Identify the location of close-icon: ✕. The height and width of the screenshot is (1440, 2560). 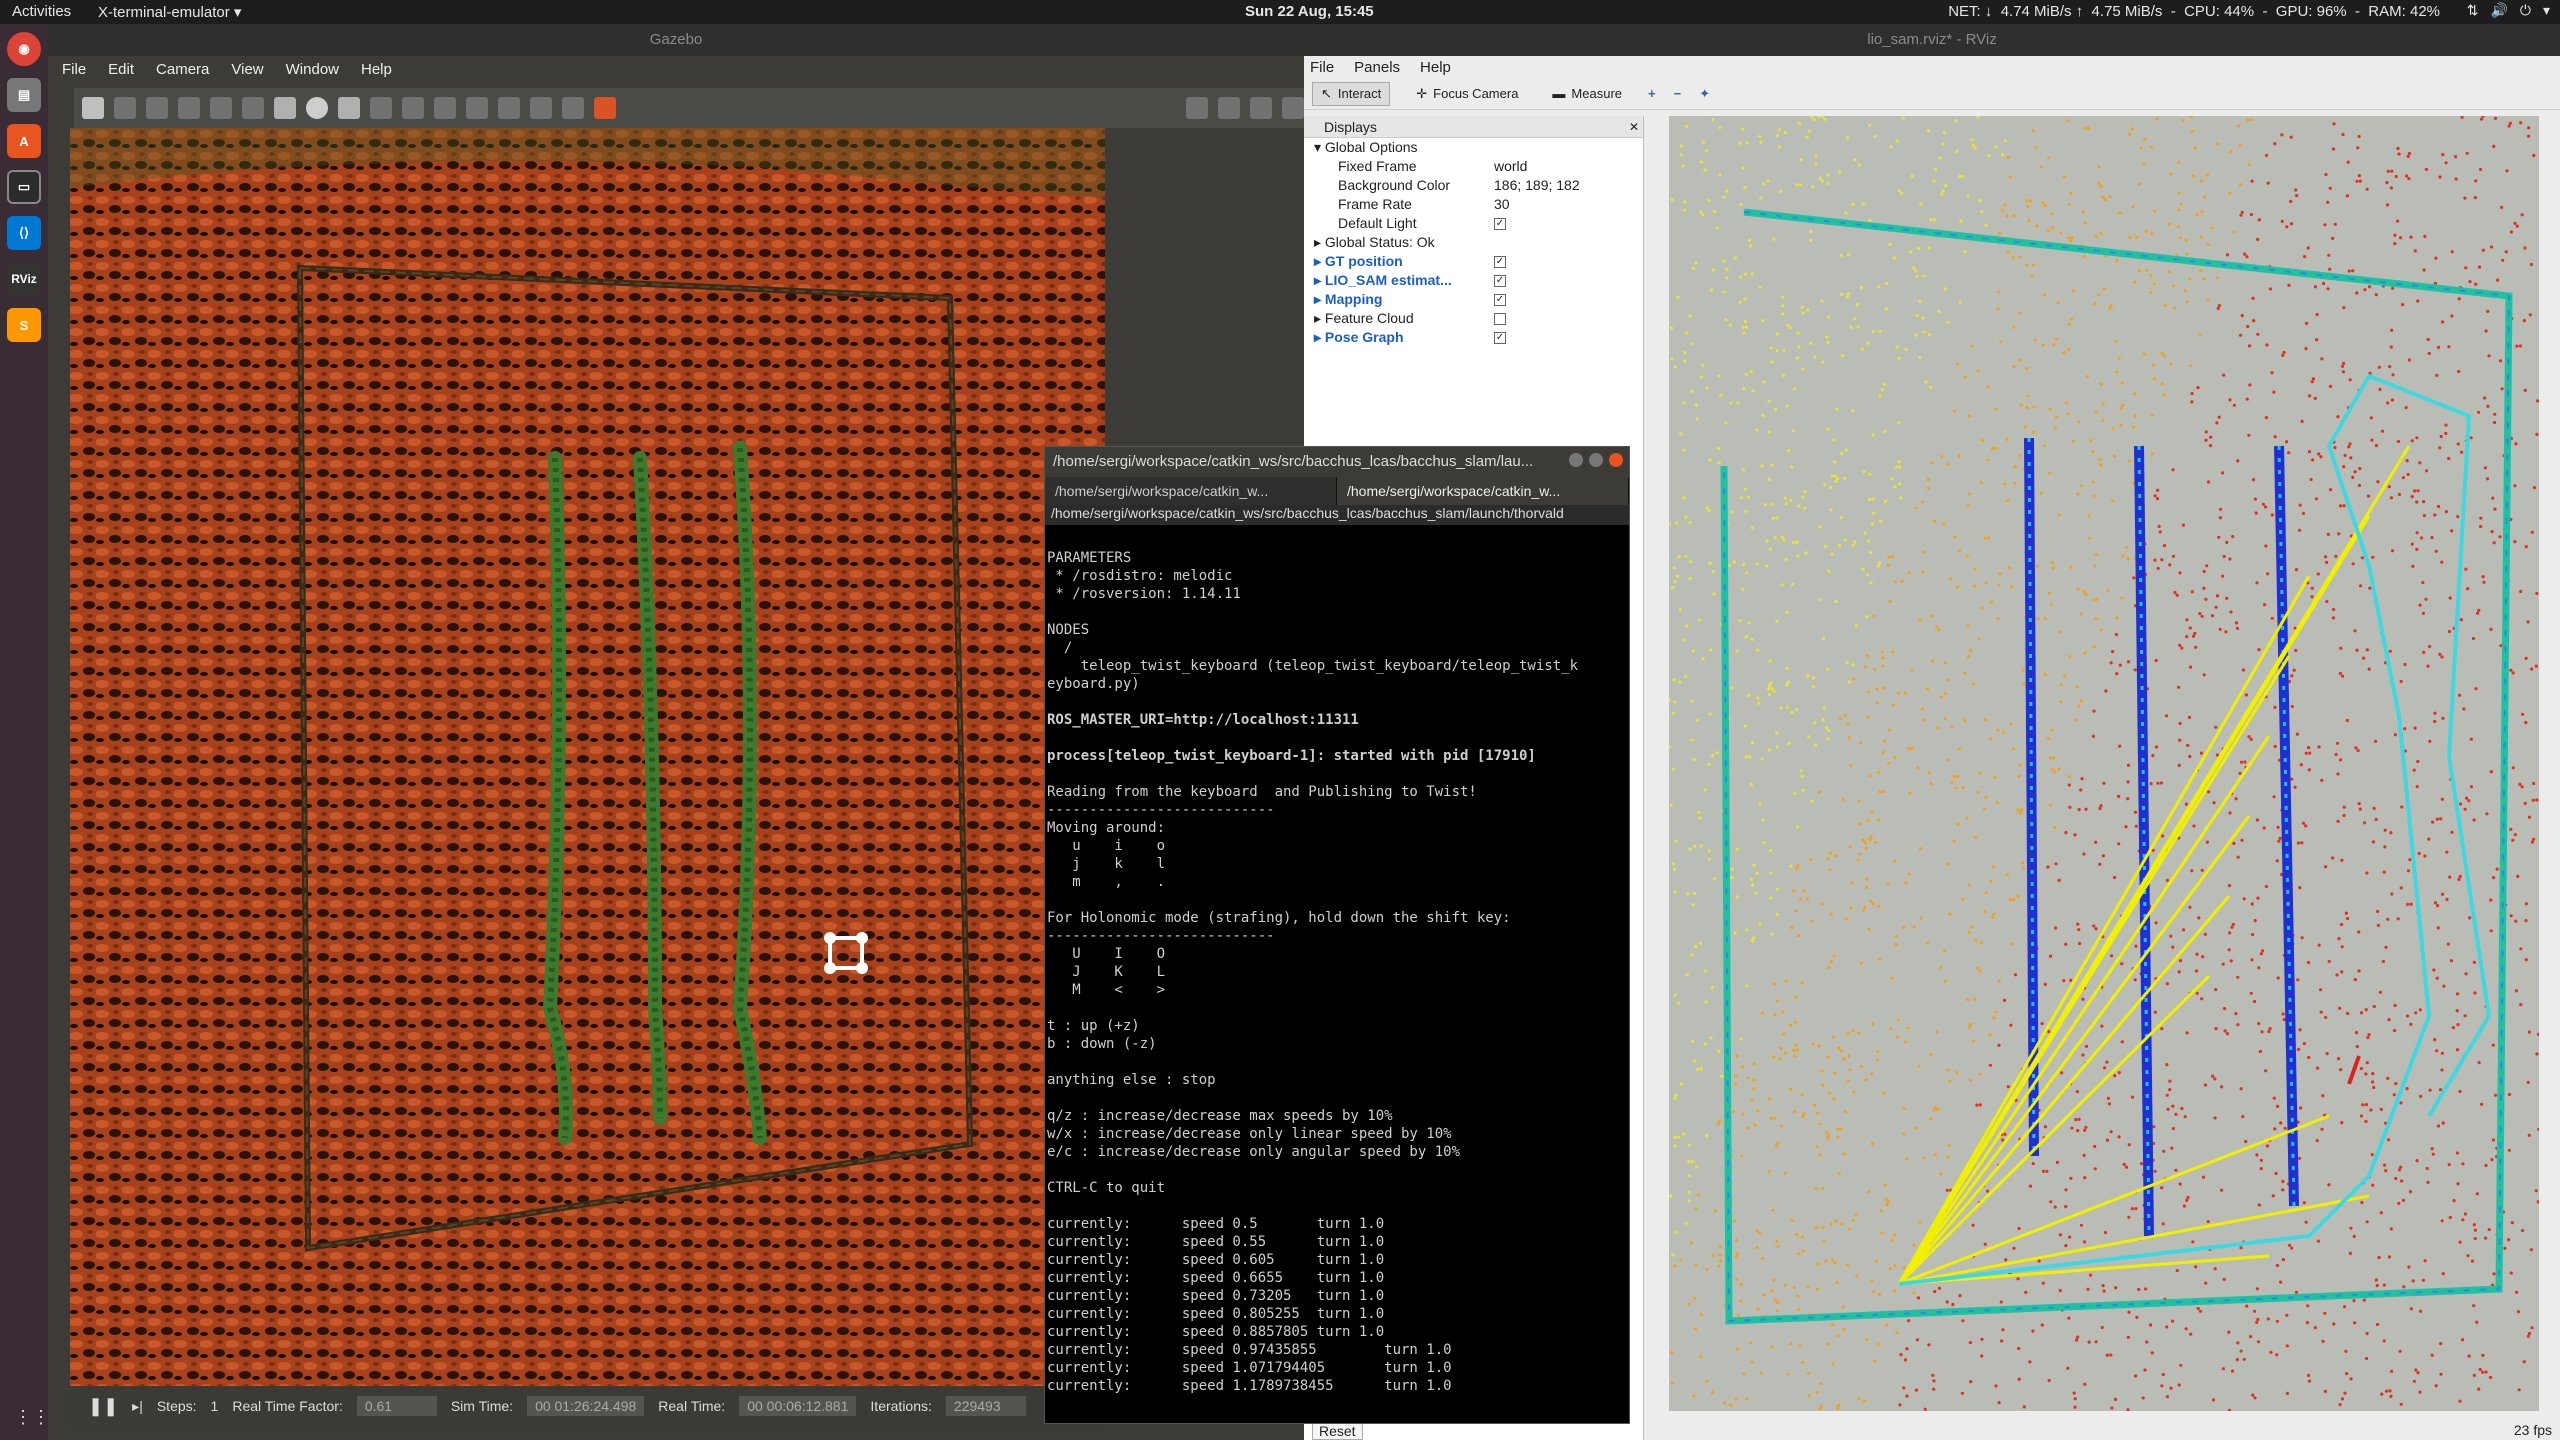
(1634, 127).